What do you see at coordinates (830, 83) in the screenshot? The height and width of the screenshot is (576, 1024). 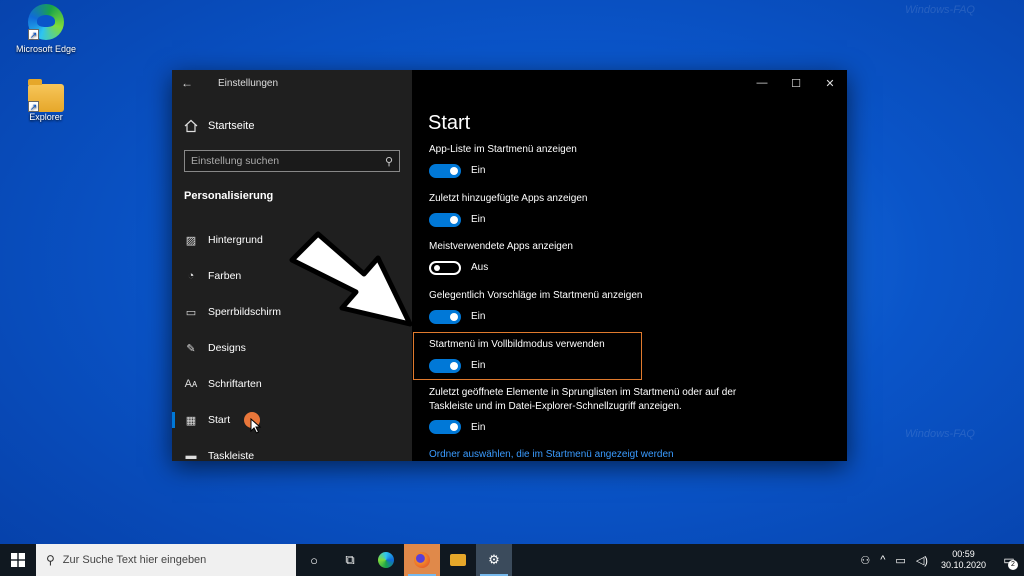 I see `close-button: ✕` at bounding box center [830, 83].